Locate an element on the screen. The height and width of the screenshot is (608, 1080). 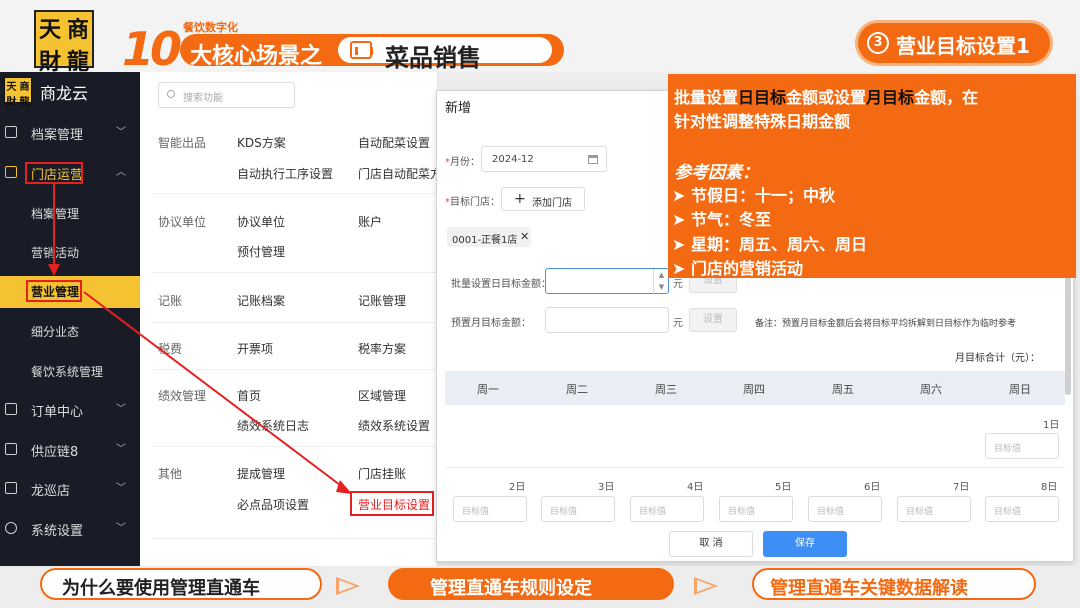
day-number: 8日 is located at coordinates (1049, 487).